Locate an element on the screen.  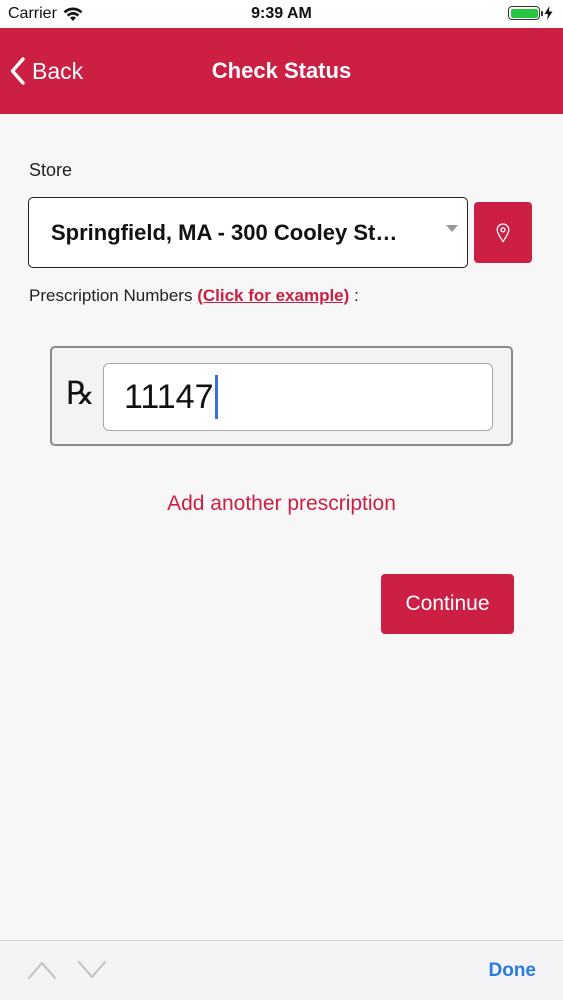
prescription-numbers-label: Prescription Numbers is located at coordinates (111, 295).